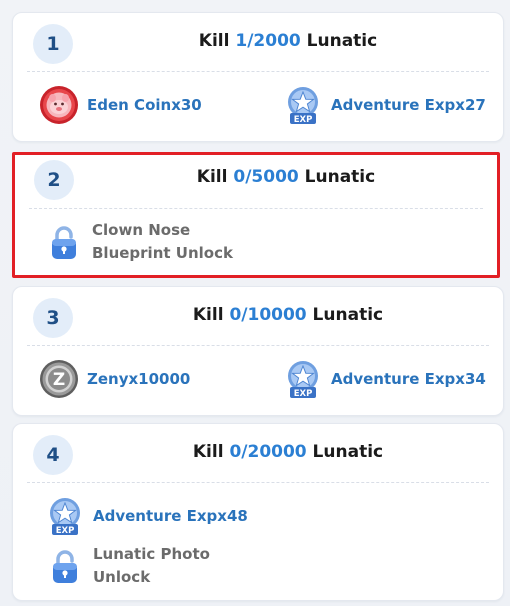 This screenshot has width=510, height=606. I want to click on reward-label-line2: Blueprint Unlock, so click(162, 253).